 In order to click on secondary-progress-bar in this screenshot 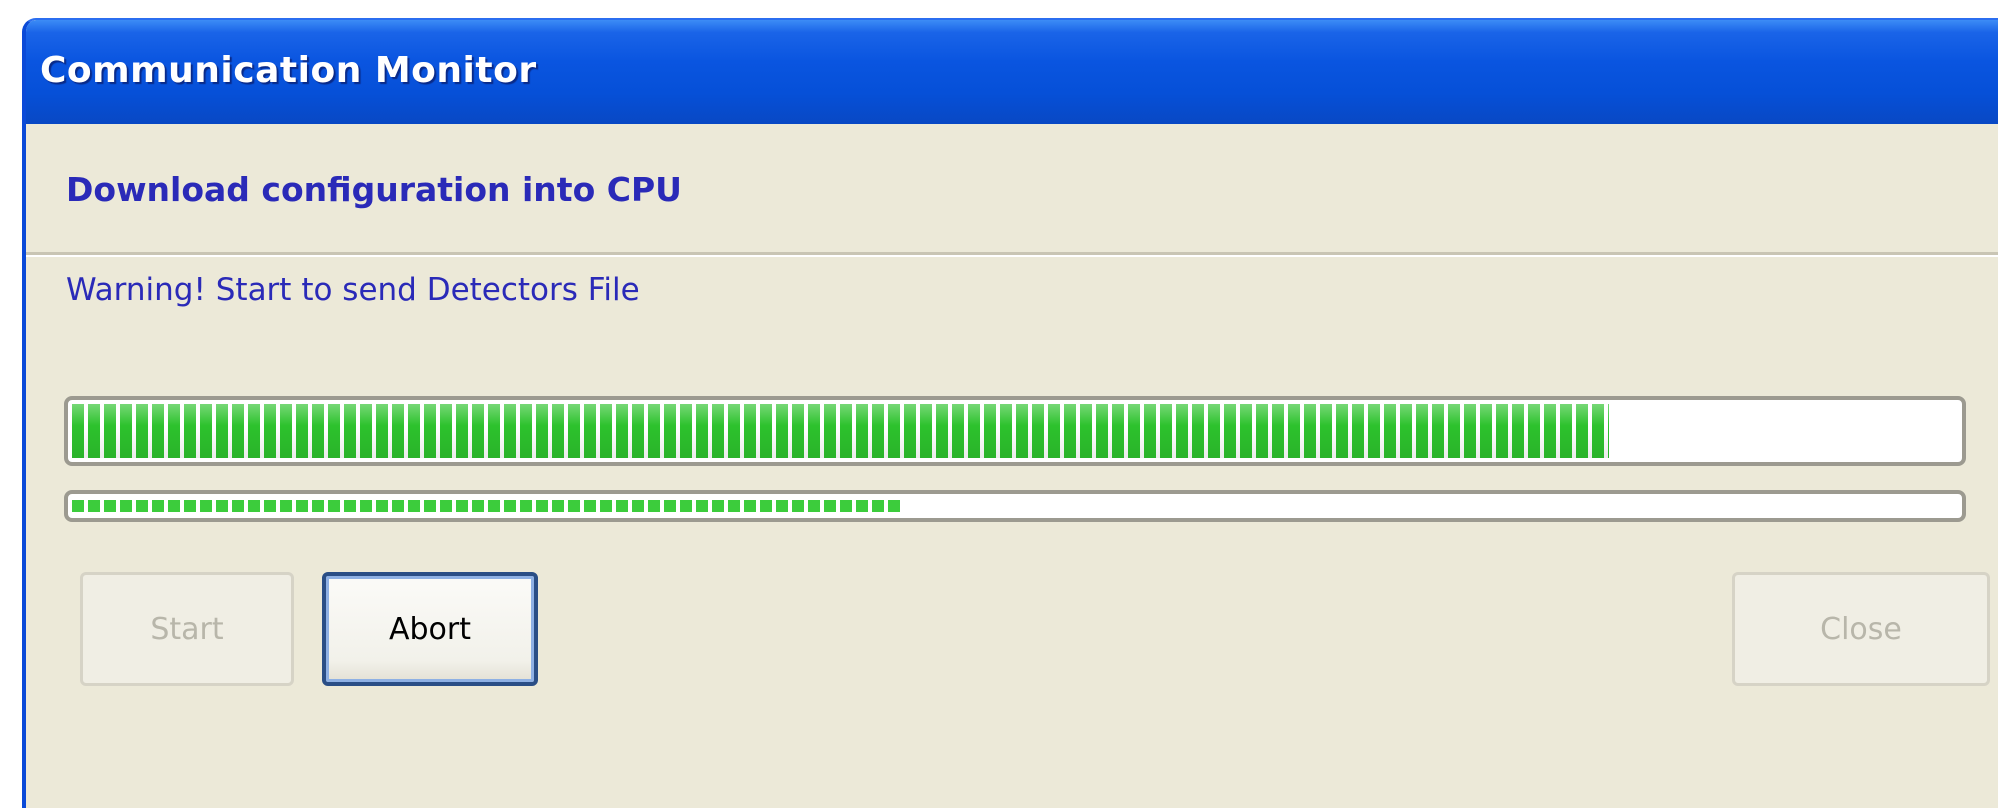, I will do `click(1015, 506)`.